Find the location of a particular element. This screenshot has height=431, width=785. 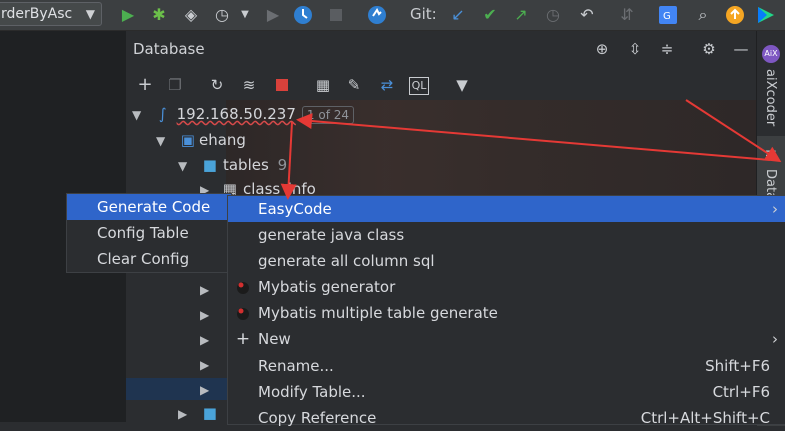

menu-item-modify-table: Modify Table... Ctrl+F6 is located at coordinates (506, 392).